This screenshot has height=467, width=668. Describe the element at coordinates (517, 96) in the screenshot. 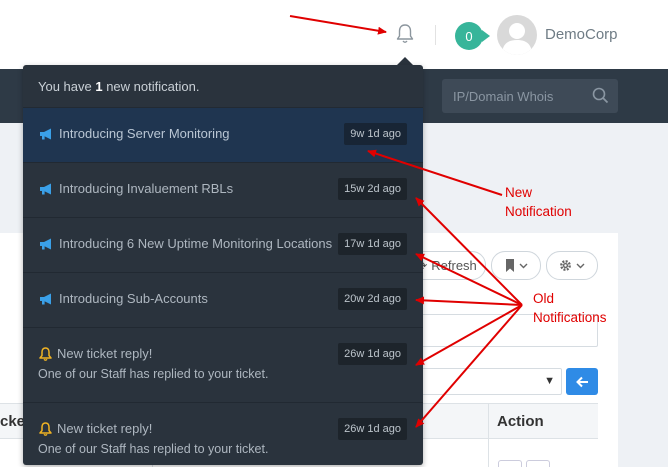

I see `whois-search-input` at that location.